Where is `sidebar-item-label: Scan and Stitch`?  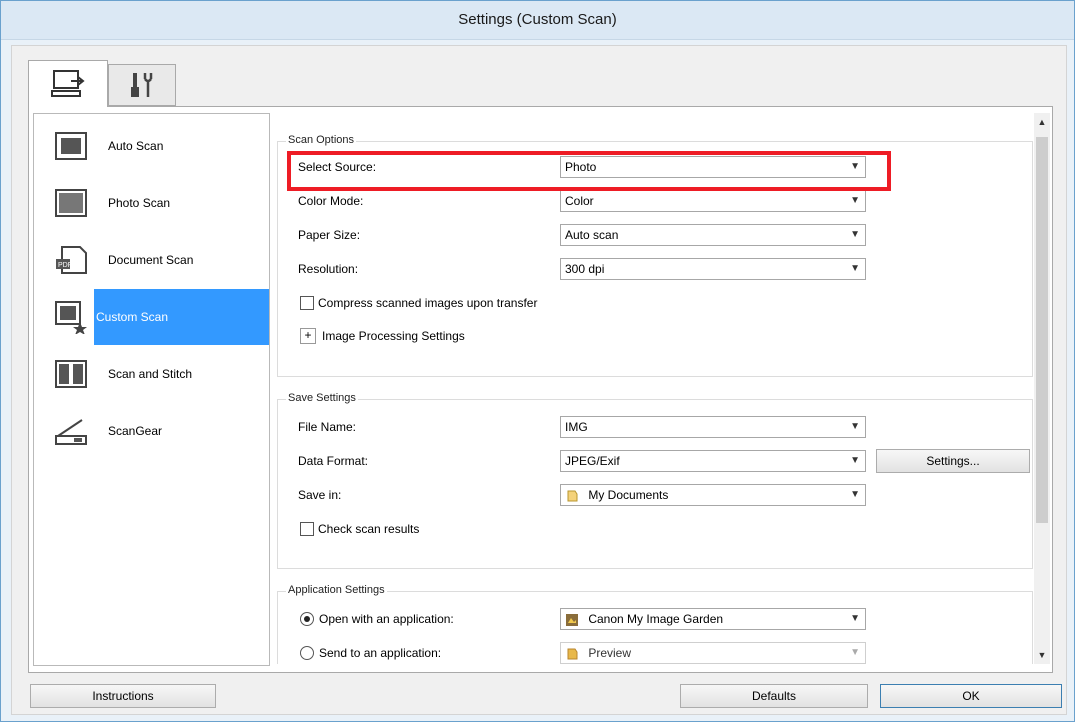 sidebar-item-label: Scan and Stitch is located at coordinates (150, 374).